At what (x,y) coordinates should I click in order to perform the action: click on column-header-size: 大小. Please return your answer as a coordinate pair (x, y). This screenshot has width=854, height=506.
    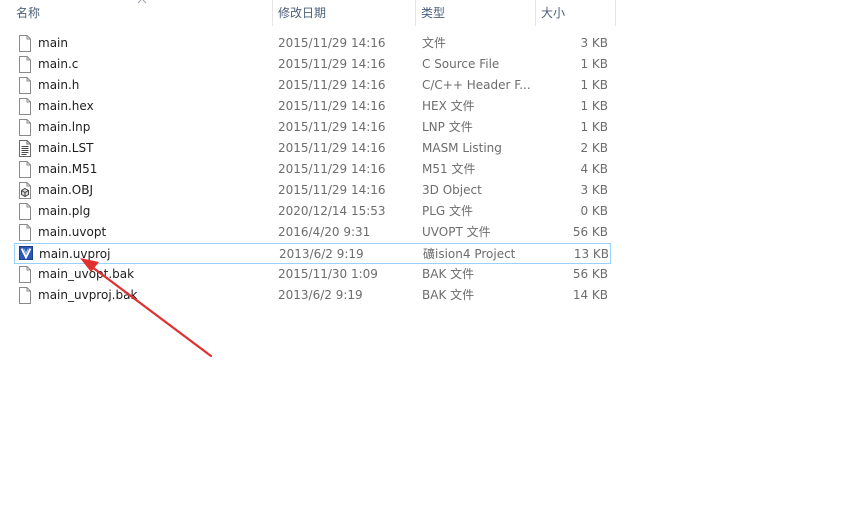
    Looking at the image, I should click on (575, 13).